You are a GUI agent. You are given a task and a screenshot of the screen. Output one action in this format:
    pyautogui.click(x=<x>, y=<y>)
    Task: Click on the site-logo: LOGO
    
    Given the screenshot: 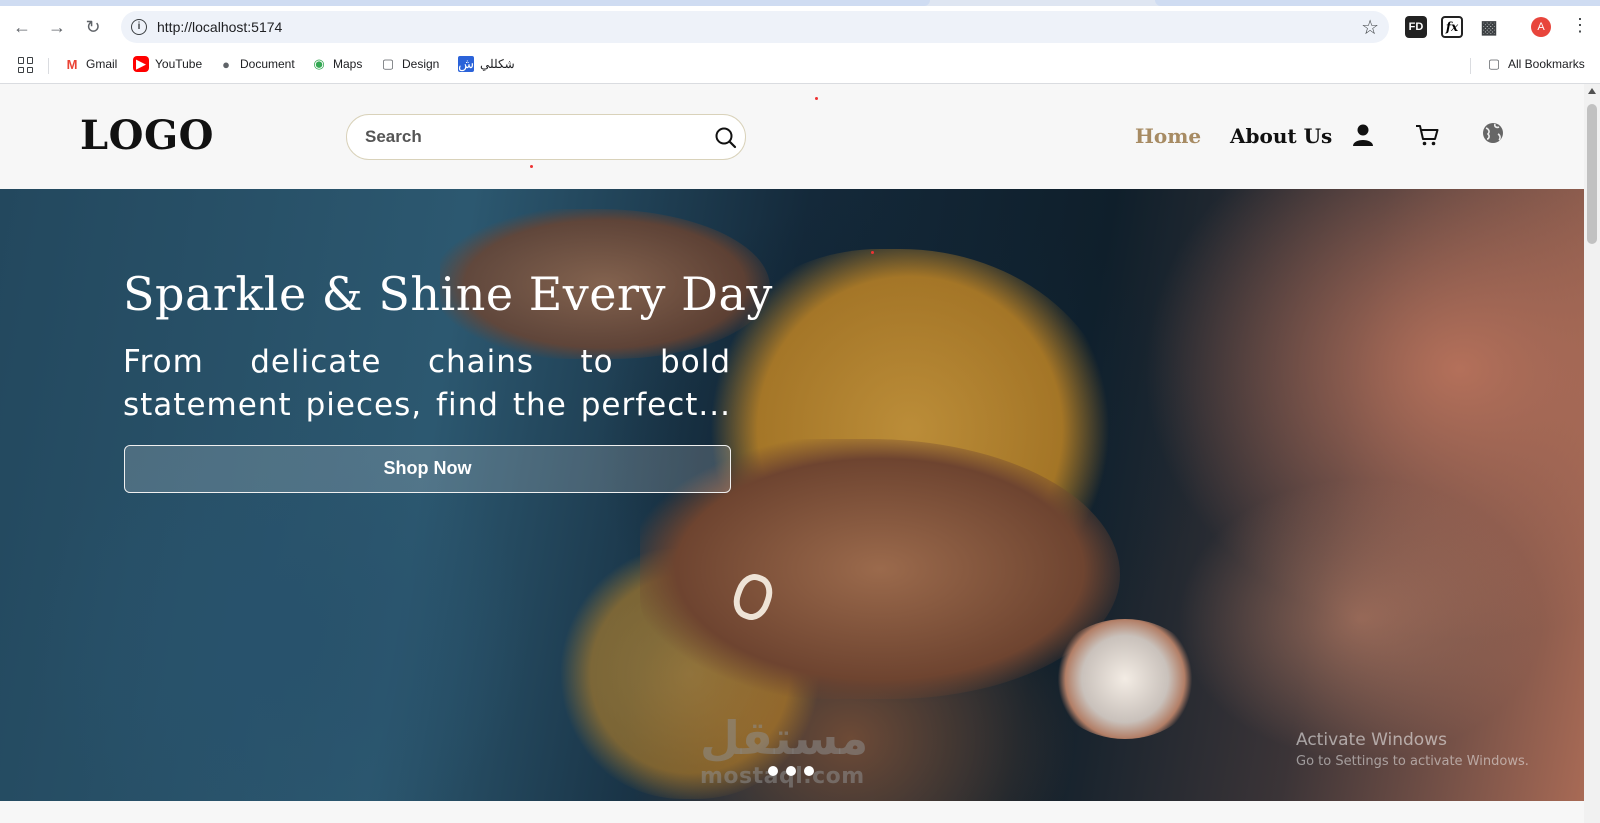 What is the action you would take?
    pyautogui.click(x=147, y=135)
    